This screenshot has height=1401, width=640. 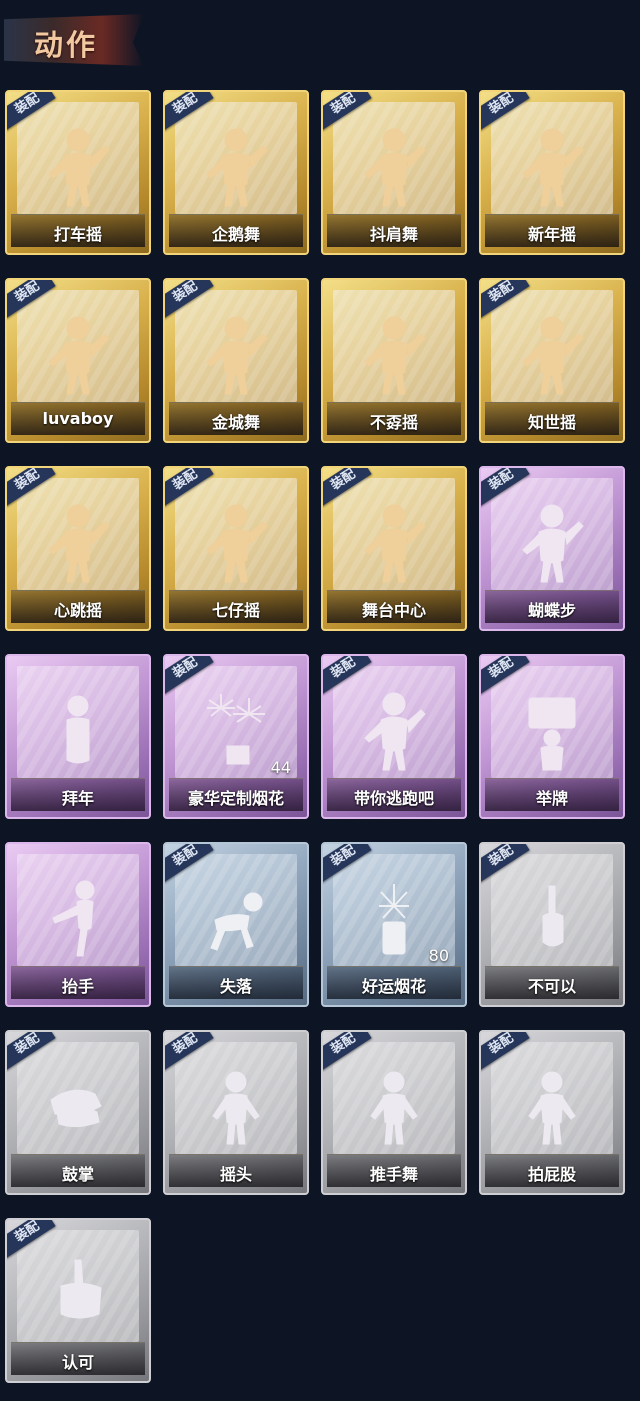 I want to click on emote-name: 举牌, so click(x=551, y=798).